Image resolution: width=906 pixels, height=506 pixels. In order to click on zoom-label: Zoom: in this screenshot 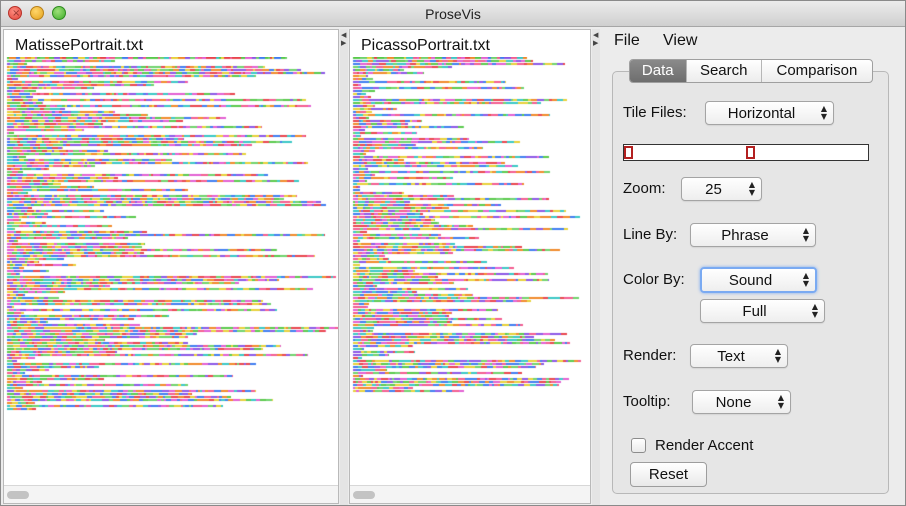, I will do `click(644, 188)`.